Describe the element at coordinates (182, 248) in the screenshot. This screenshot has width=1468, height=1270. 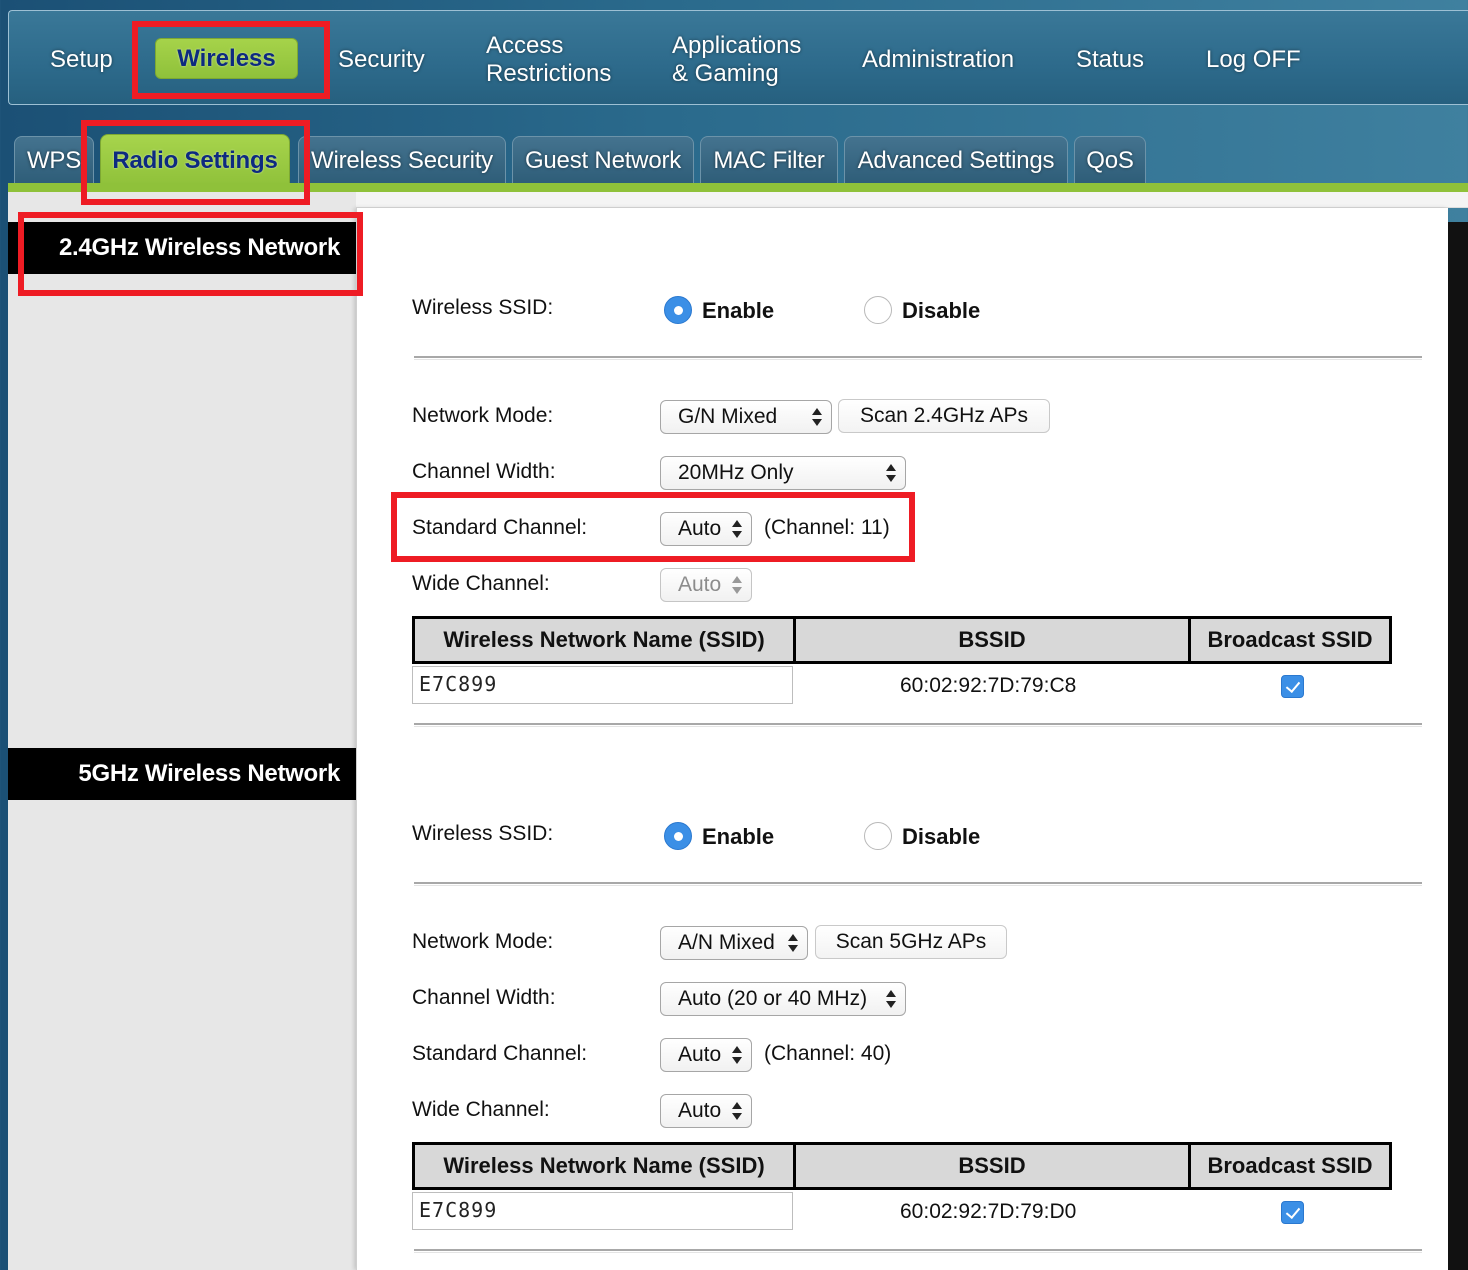
I see `section-24ghz-title: 2.4GHz Wireless Network` at that location.